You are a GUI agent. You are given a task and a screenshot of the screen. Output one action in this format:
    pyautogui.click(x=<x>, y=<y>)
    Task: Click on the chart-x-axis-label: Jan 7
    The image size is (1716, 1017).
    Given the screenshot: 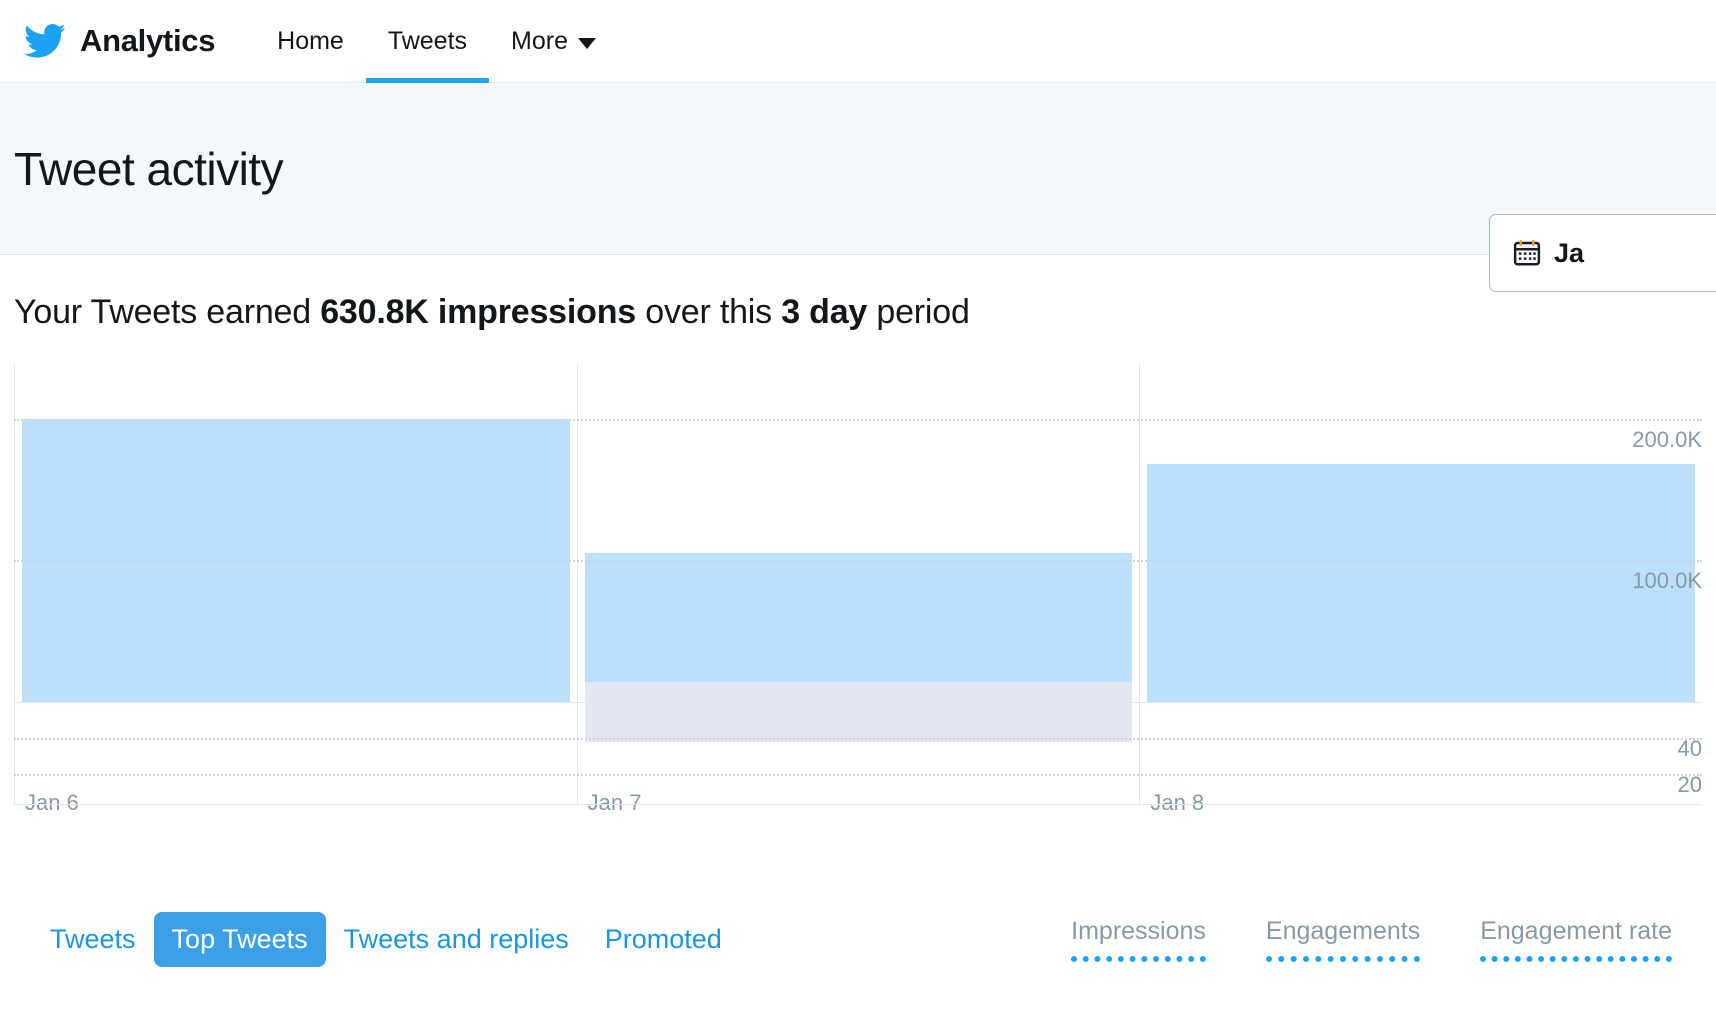 What is the action you would take?
    pyautogui.click(x=614, y=802)
    